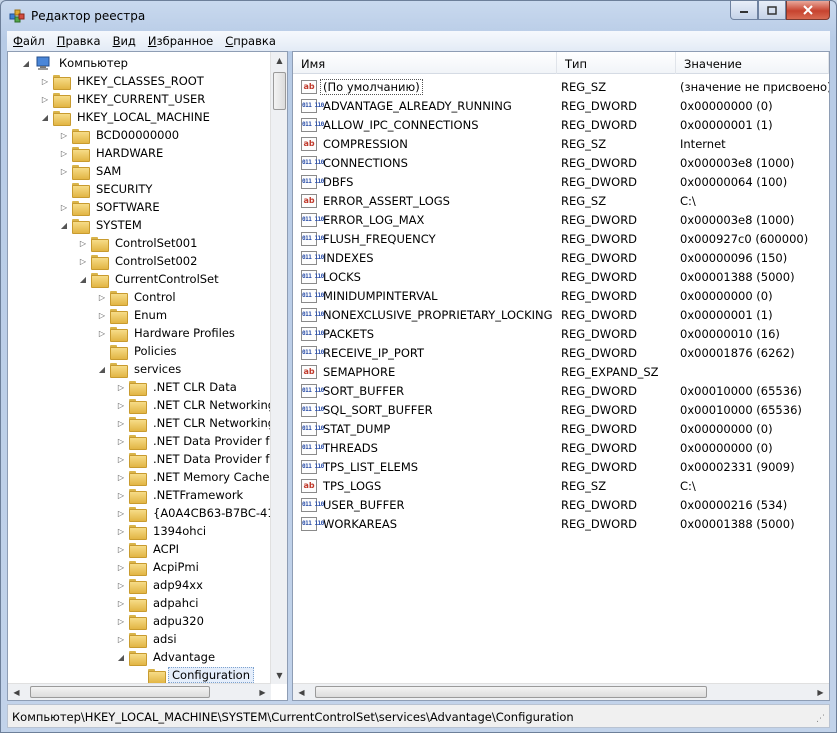  Describe the element at coordinates (138, 351) in the screenshot. I see `tree-node: Policies` at that location.